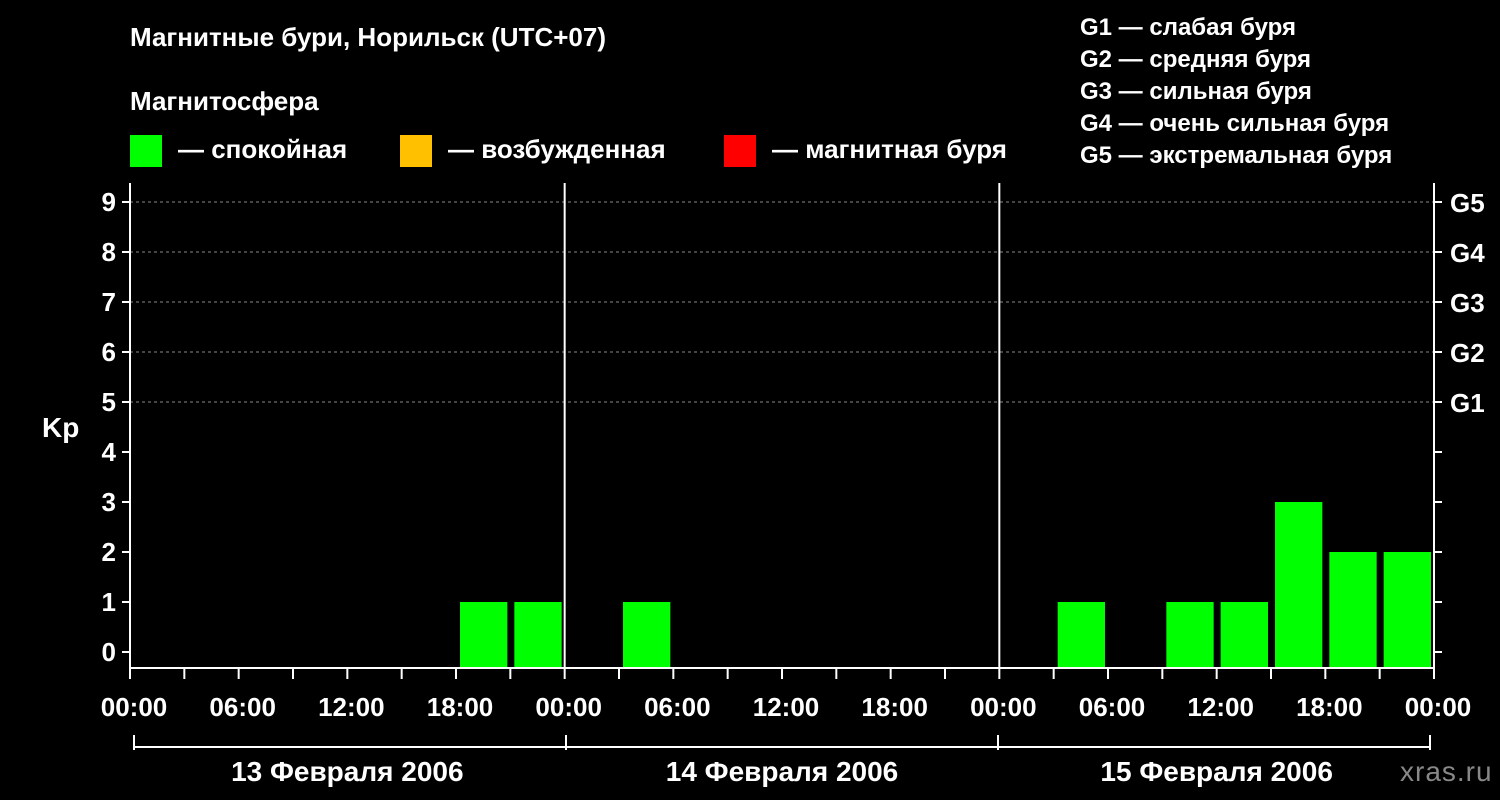  What do you see at coordinates (1467, 353) in the screenshot?
I see `g-scale-label: G2` at bounding box center [1467, 353].